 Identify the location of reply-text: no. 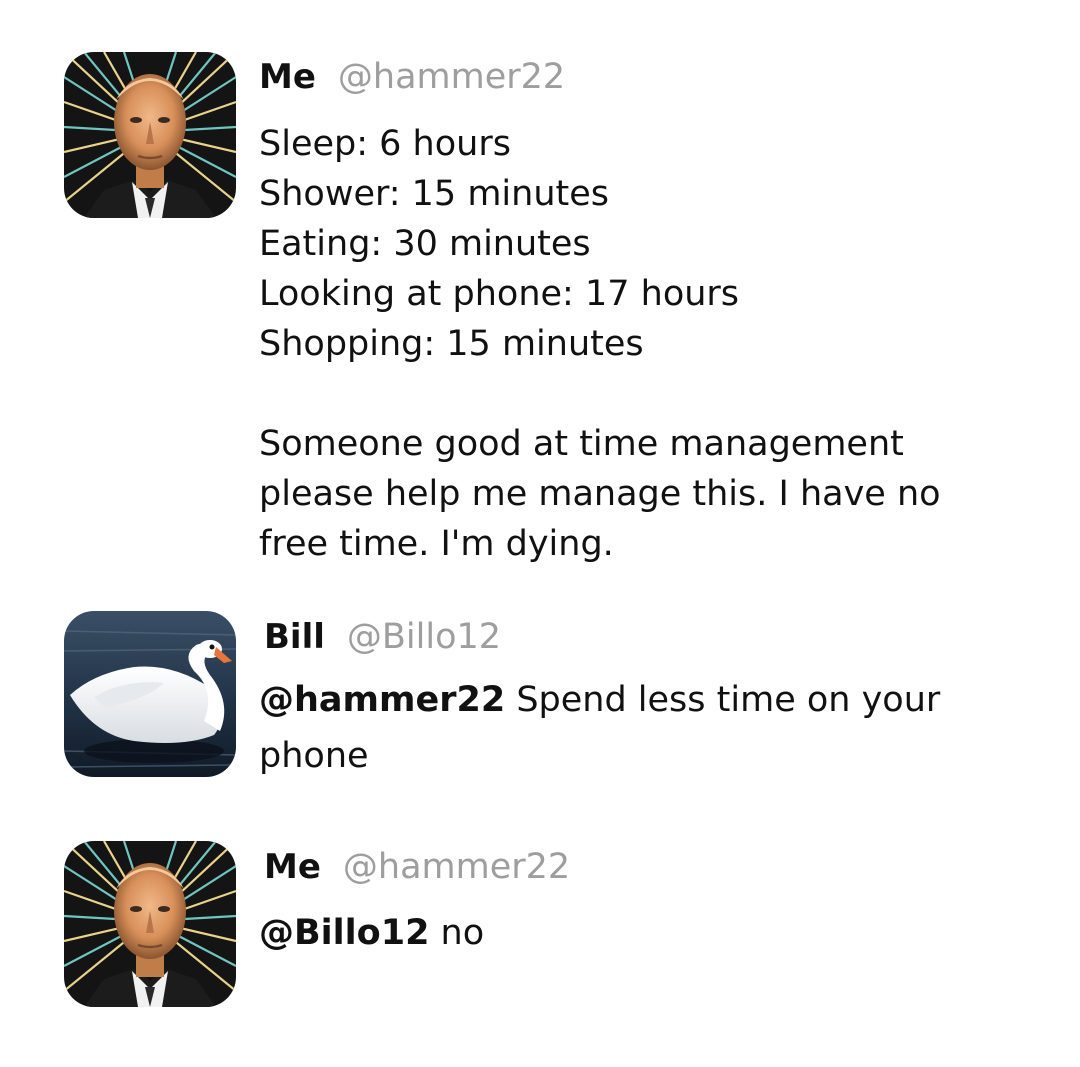
(457, 933).